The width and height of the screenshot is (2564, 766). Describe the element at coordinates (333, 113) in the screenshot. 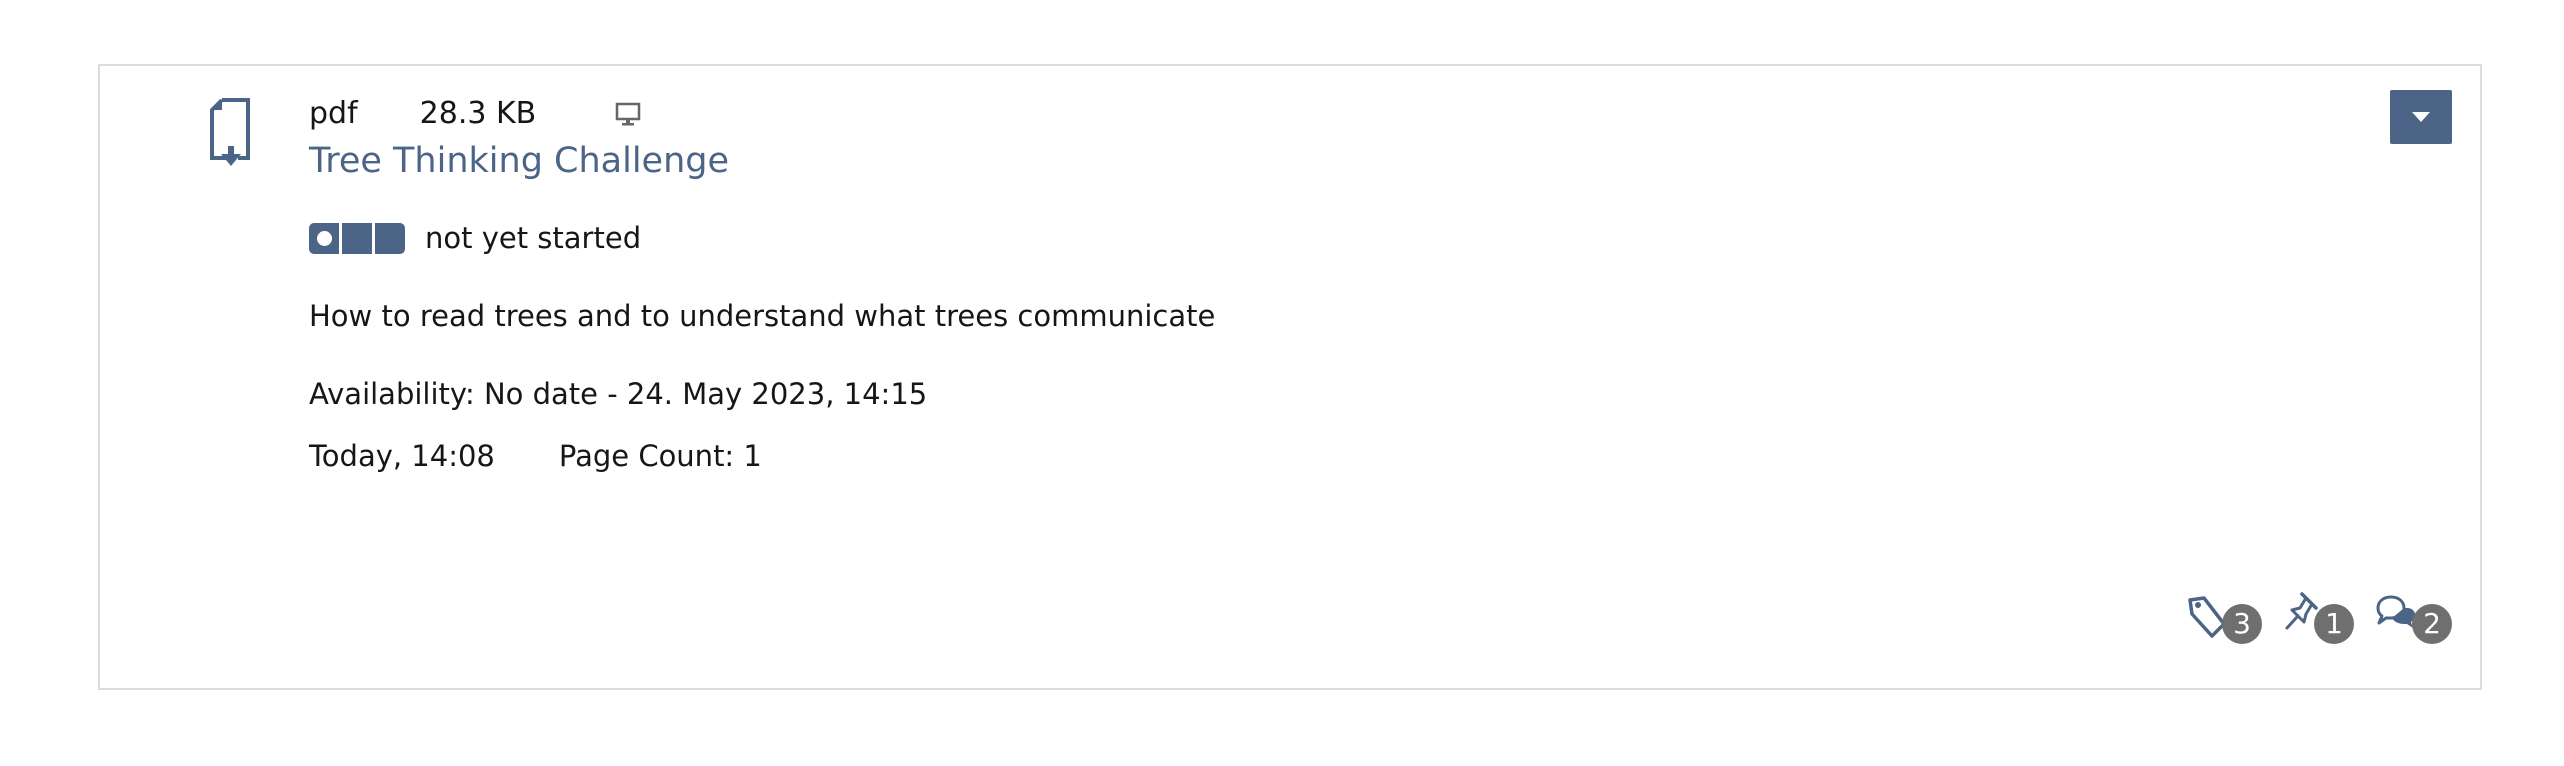

I see `file-type: pdf` at that location.